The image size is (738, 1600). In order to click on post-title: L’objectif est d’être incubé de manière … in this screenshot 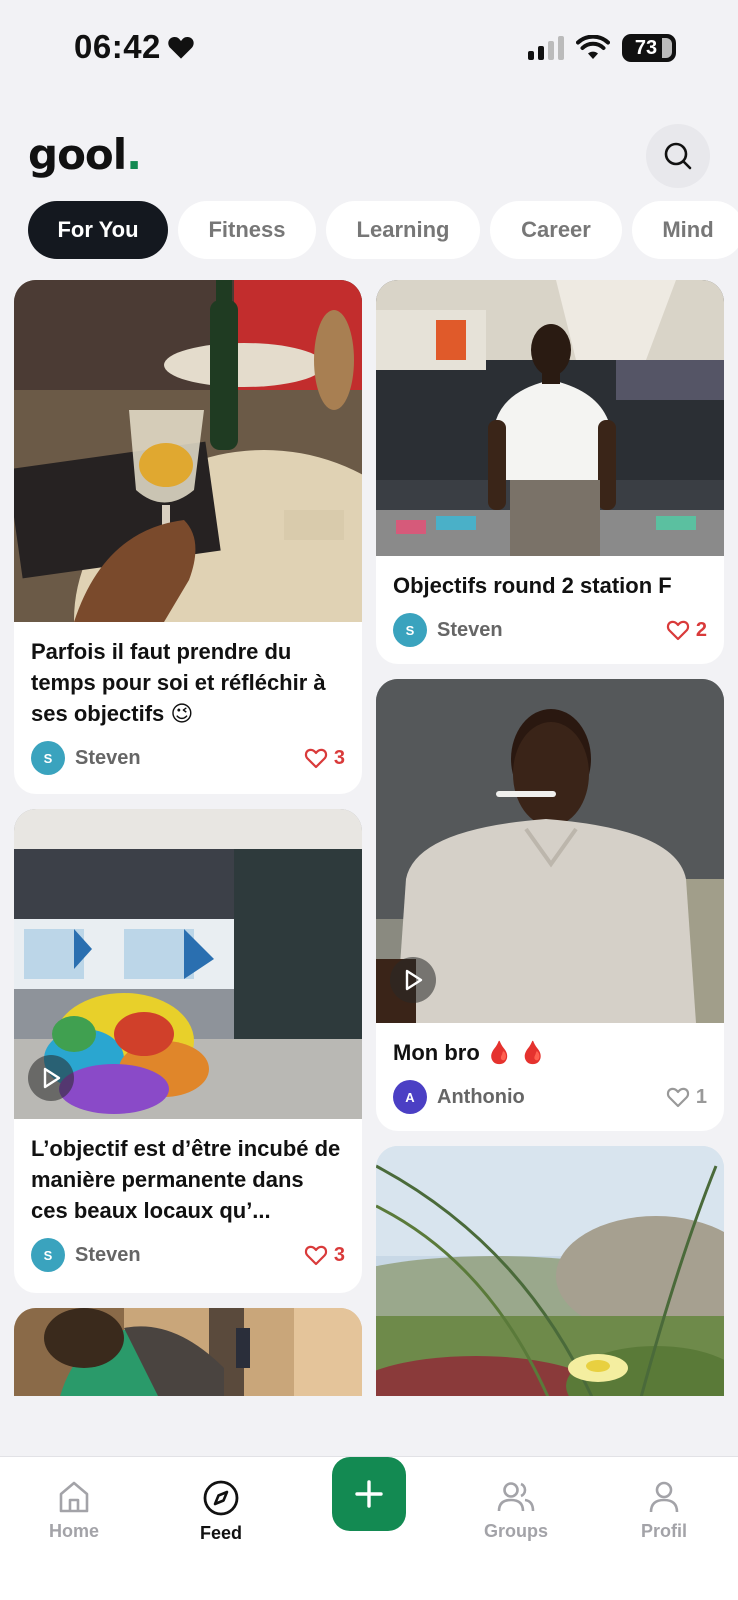, I will do `click(186, 1179)`.